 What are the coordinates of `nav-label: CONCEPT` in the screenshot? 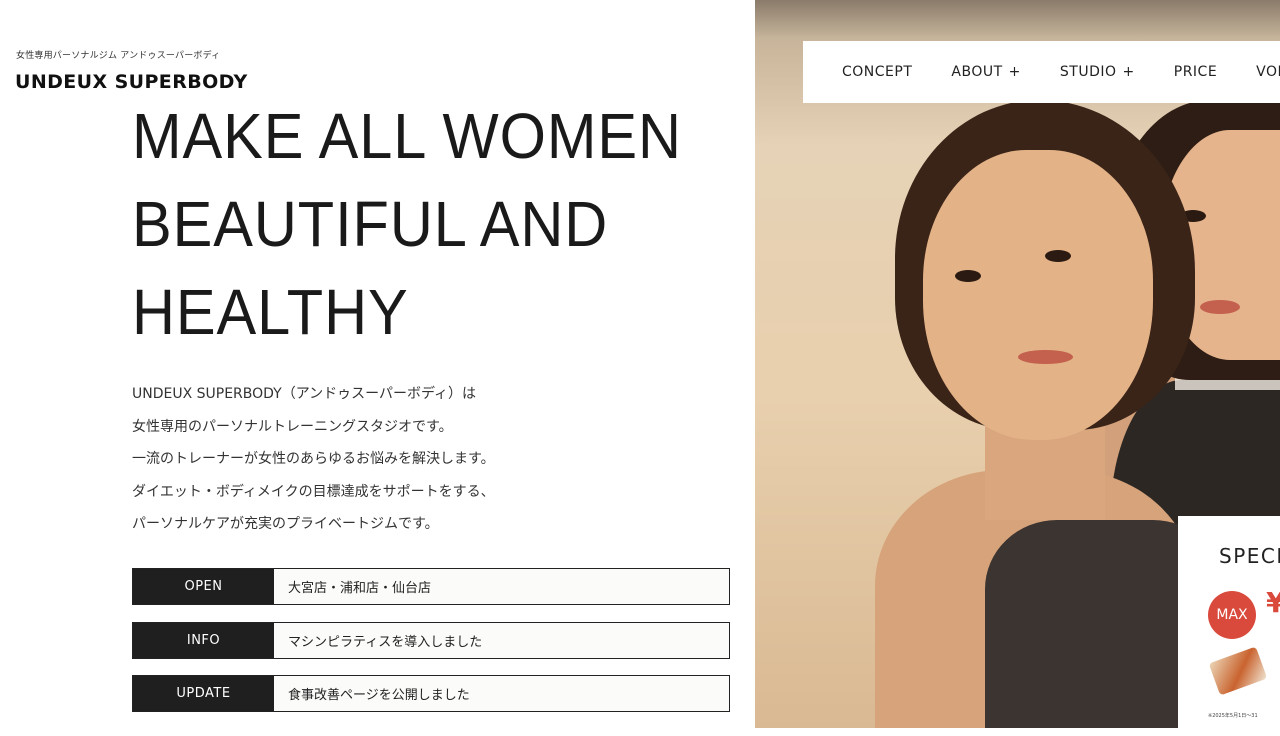 It's located at (877, 72).